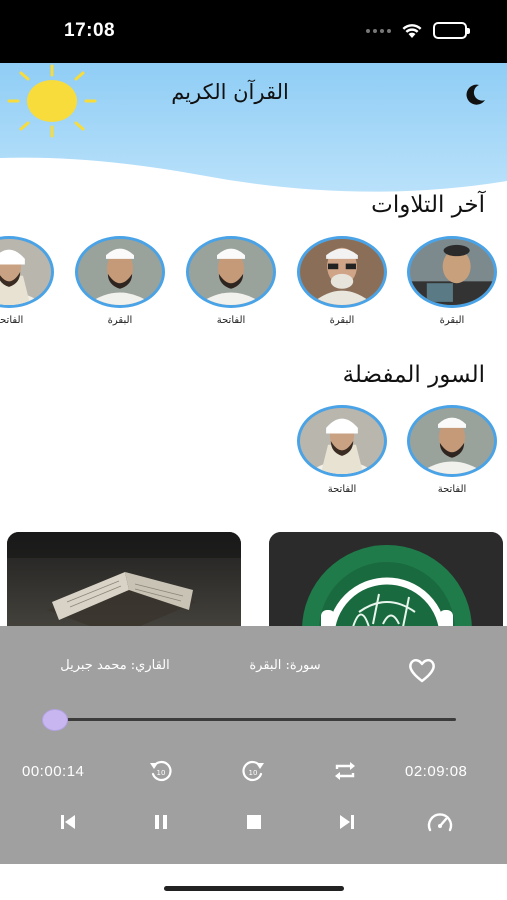  What do you see at coordinates (230, 92) in the screenshot?
I see `app-title: القرآن الكريم` at bounding box center [230, 92].